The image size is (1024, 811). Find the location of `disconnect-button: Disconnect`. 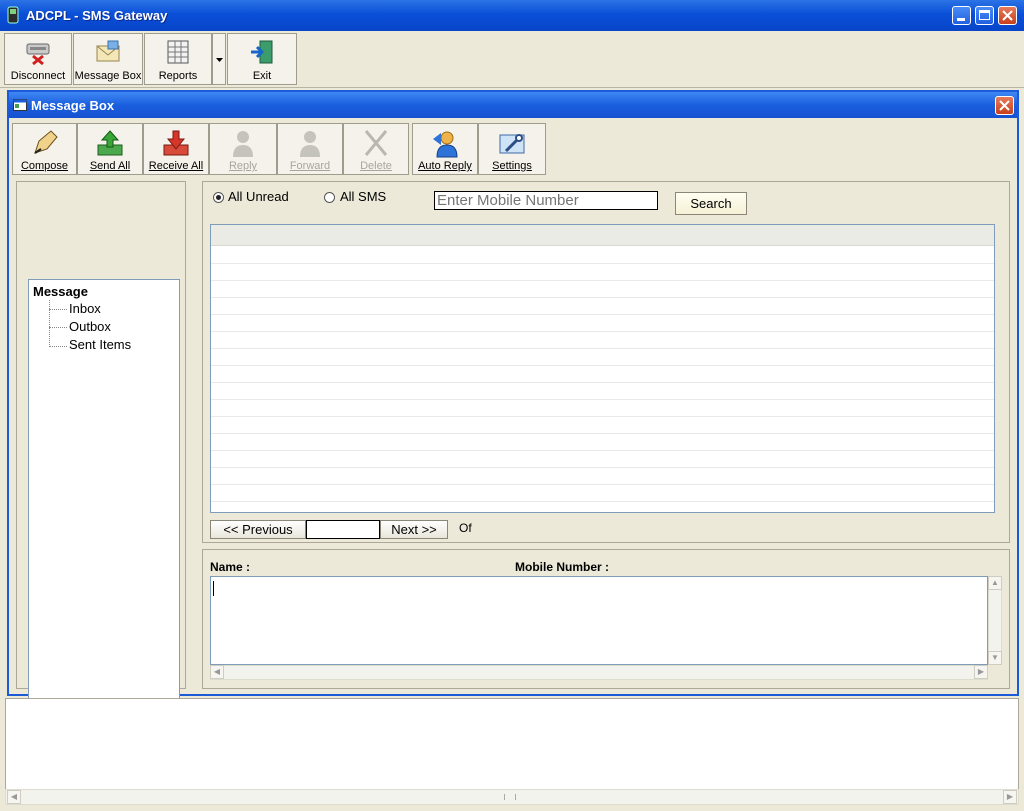

disconnect-button: Disconnect is located at coordinates (38, 59).